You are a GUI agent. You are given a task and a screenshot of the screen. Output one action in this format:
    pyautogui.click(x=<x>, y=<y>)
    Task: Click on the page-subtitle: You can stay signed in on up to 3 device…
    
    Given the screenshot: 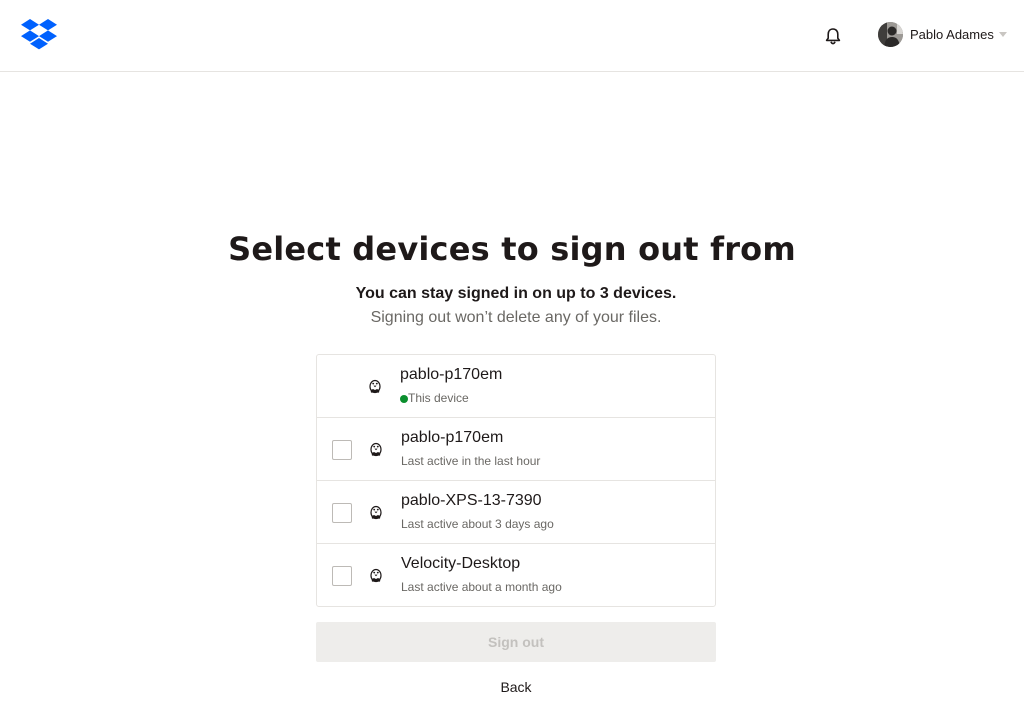 What is the action you would take?
    pyautogui.click(x=516, y=293)
    